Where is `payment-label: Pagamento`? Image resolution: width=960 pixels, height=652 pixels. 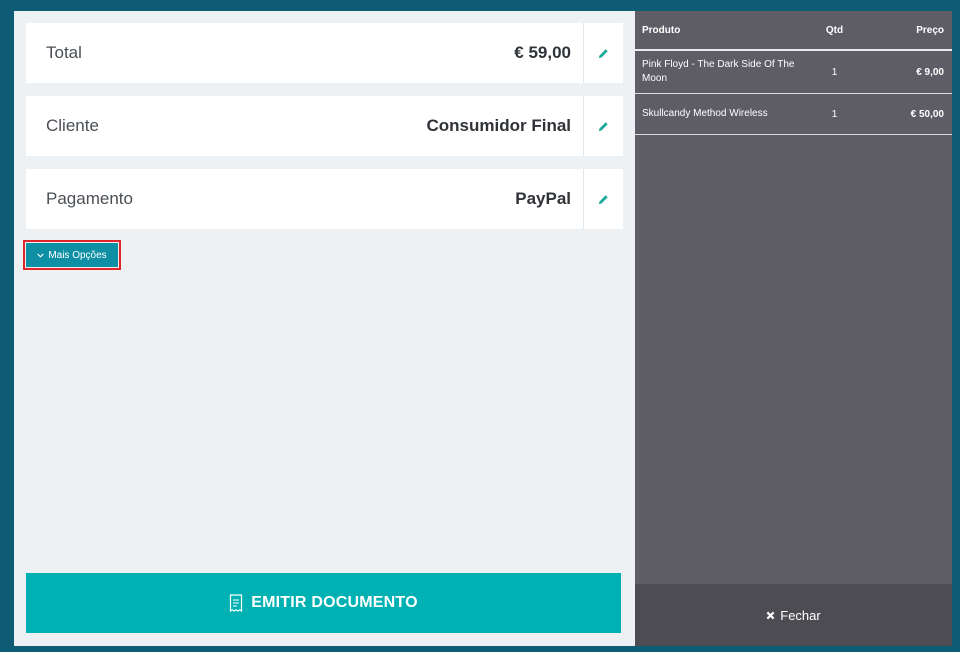
payment-label: Pagamento is located at coordinates (89, 198).